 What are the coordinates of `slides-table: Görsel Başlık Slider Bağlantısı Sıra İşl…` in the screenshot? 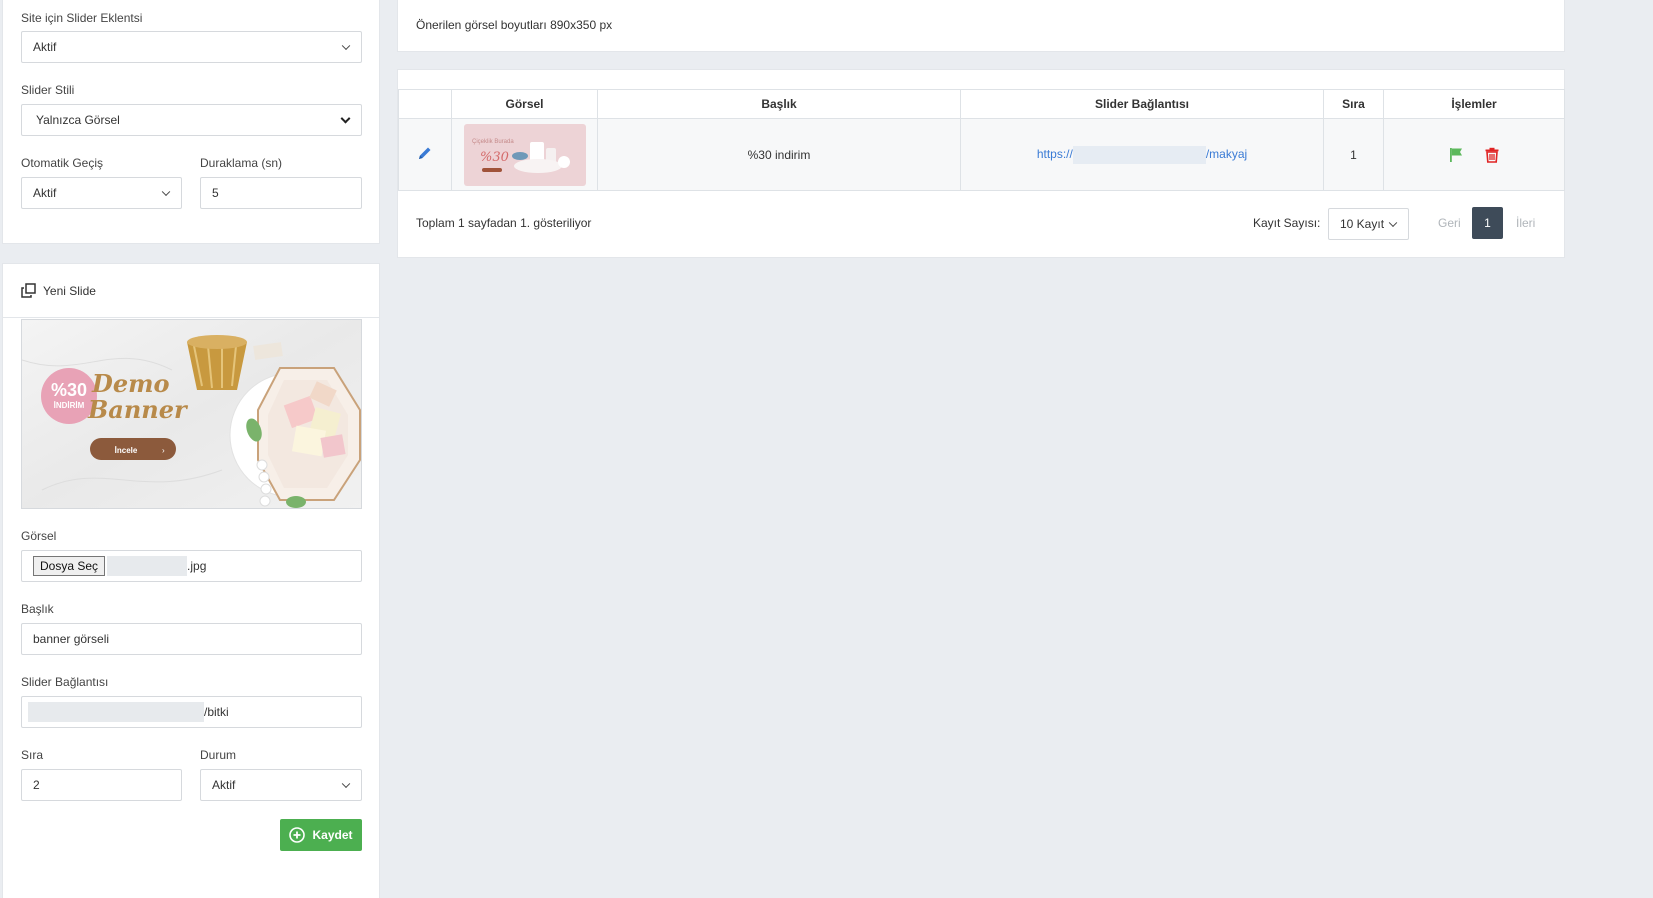 It's located at (981, 140).